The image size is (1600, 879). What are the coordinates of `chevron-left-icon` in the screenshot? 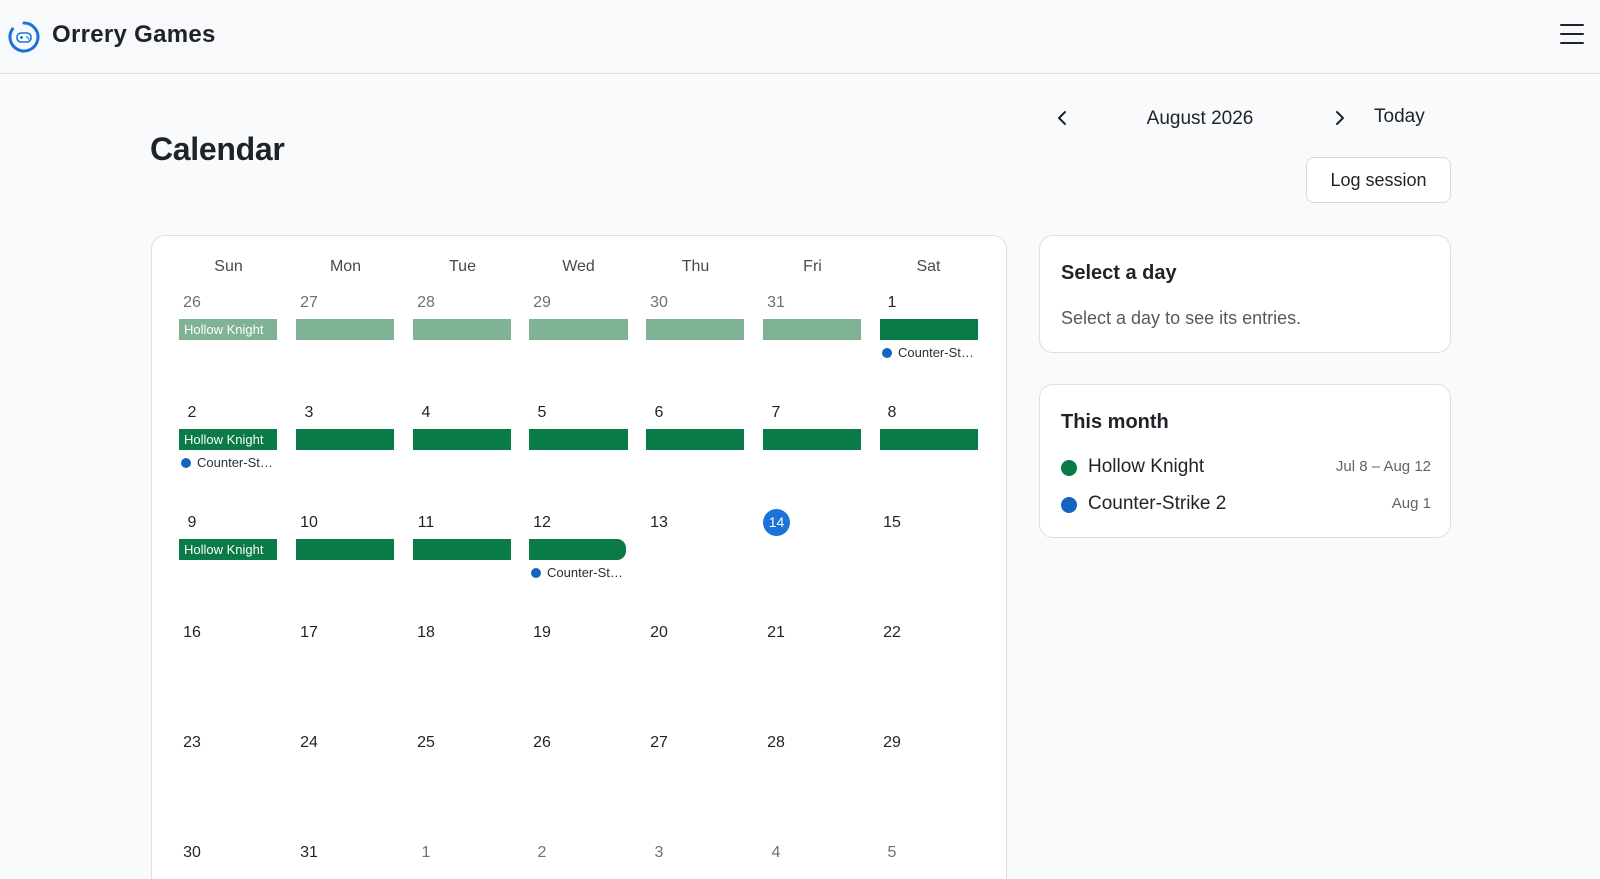 It's located at (1062, 118).